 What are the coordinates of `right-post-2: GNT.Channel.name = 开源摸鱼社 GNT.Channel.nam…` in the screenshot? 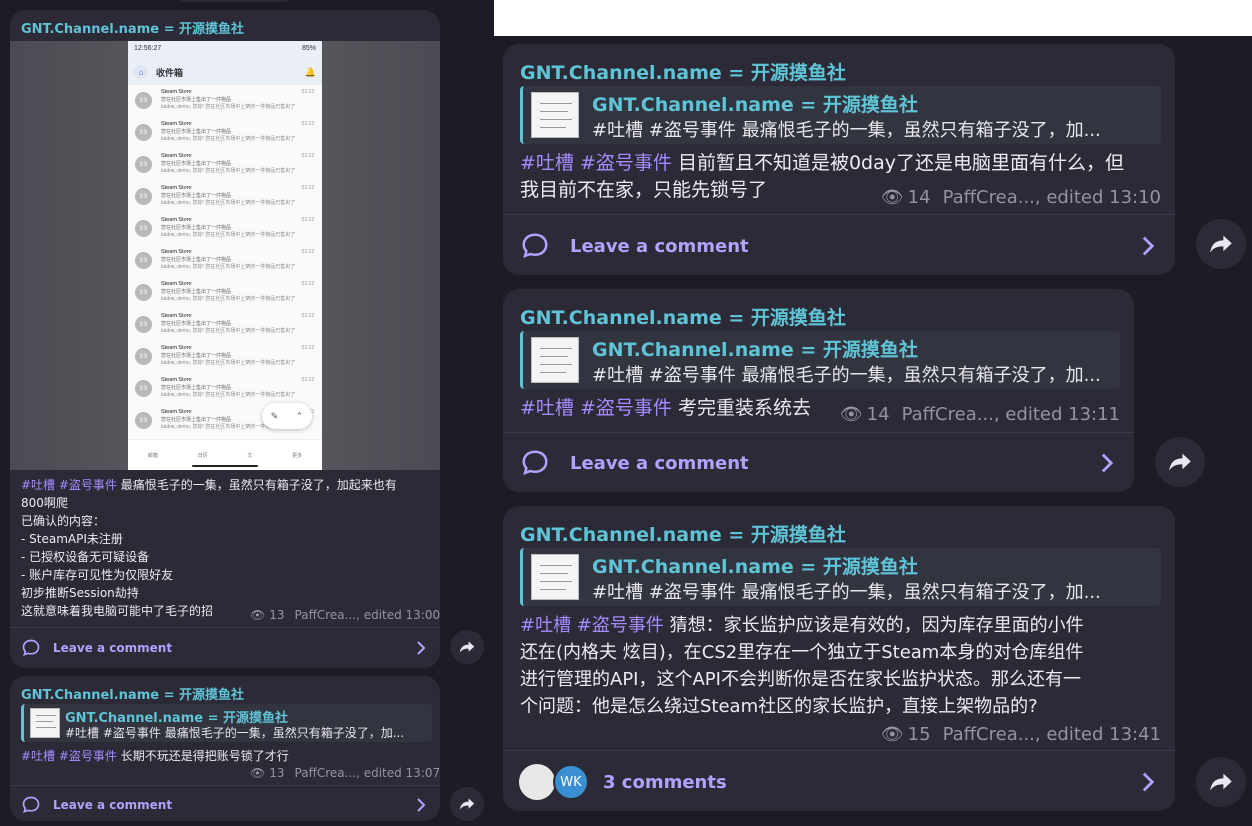 It's located at (818, 390).